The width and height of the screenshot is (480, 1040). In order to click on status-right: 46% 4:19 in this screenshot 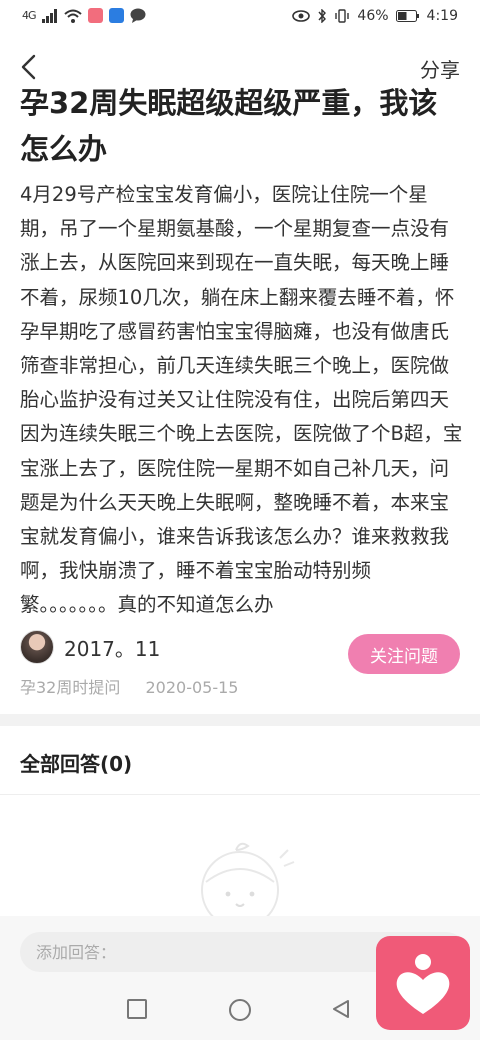, I will do `click(375, 16)`.